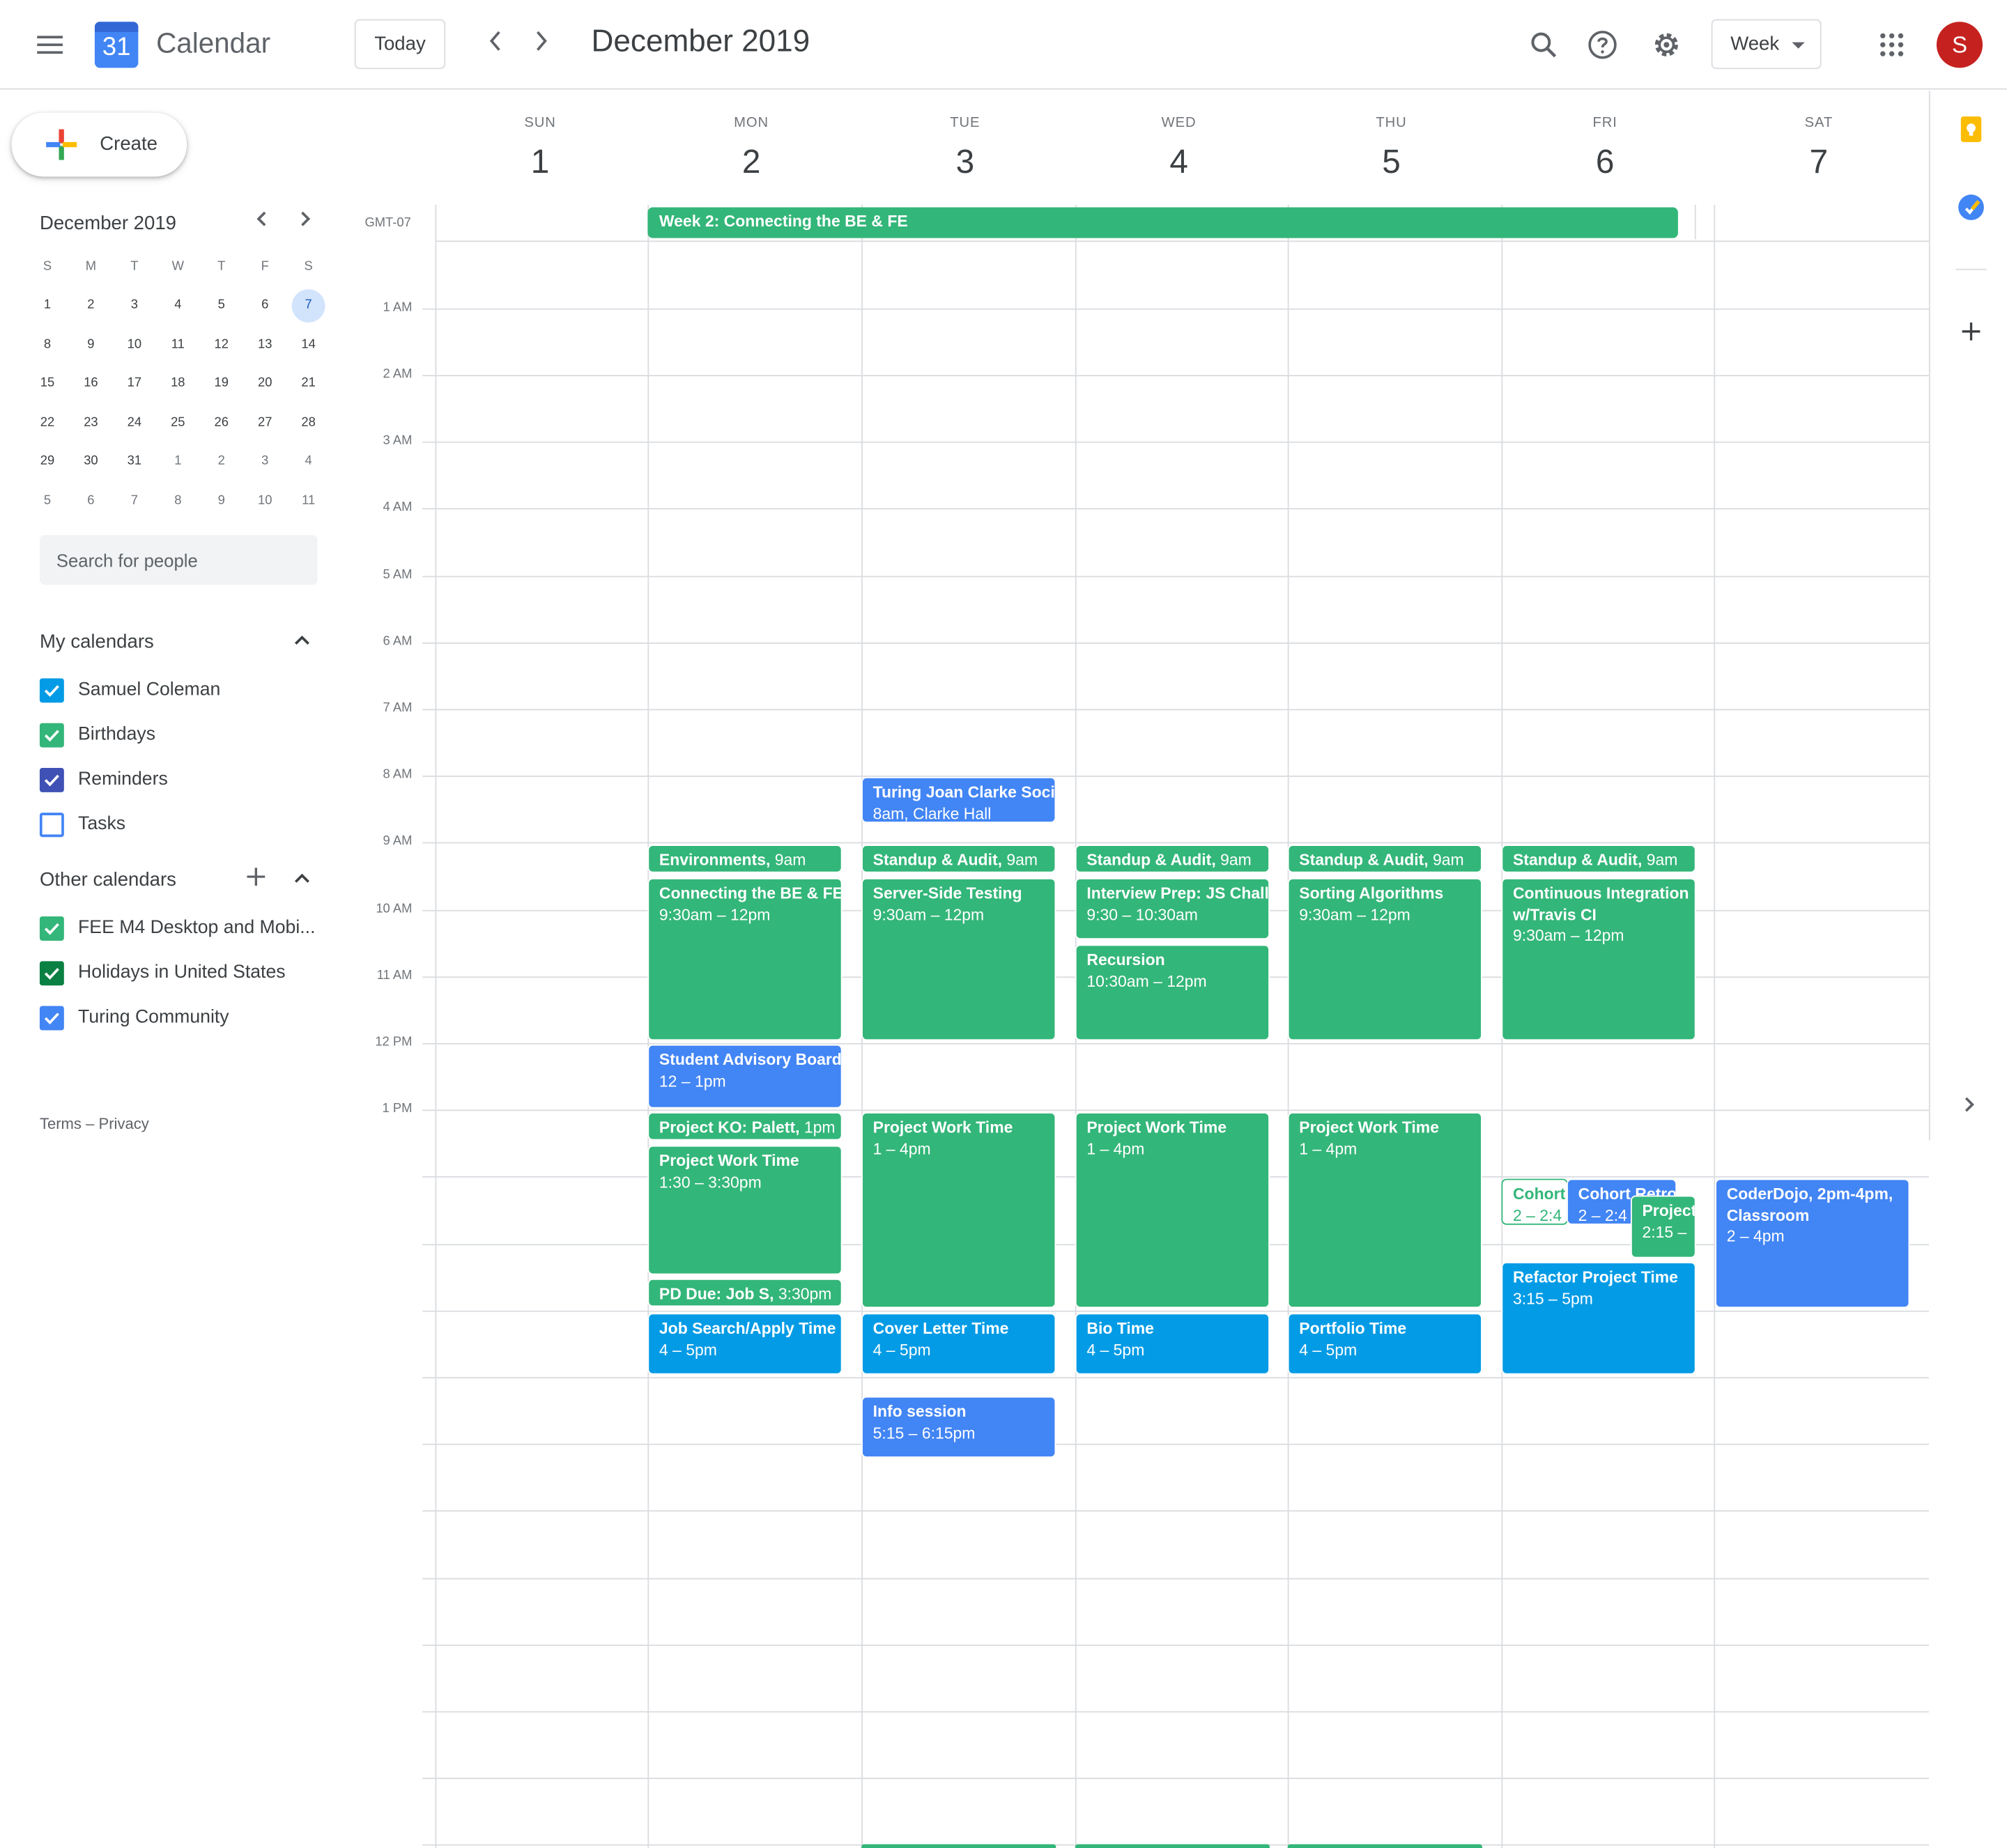 Image resolution: width=2007 pixels, height=1848 pixels. What do you see at coordinates (47, 383) in the screenshot?
I see `mini-day: 15` at bounding box center [47, 383].